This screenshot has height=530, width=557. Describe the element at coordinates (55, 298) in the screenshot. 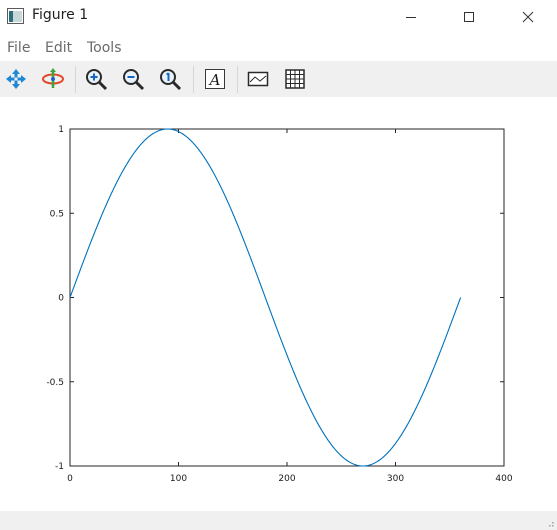

I see `y-tick-labels: -1 -0.5 0 0.5 1` at that location.